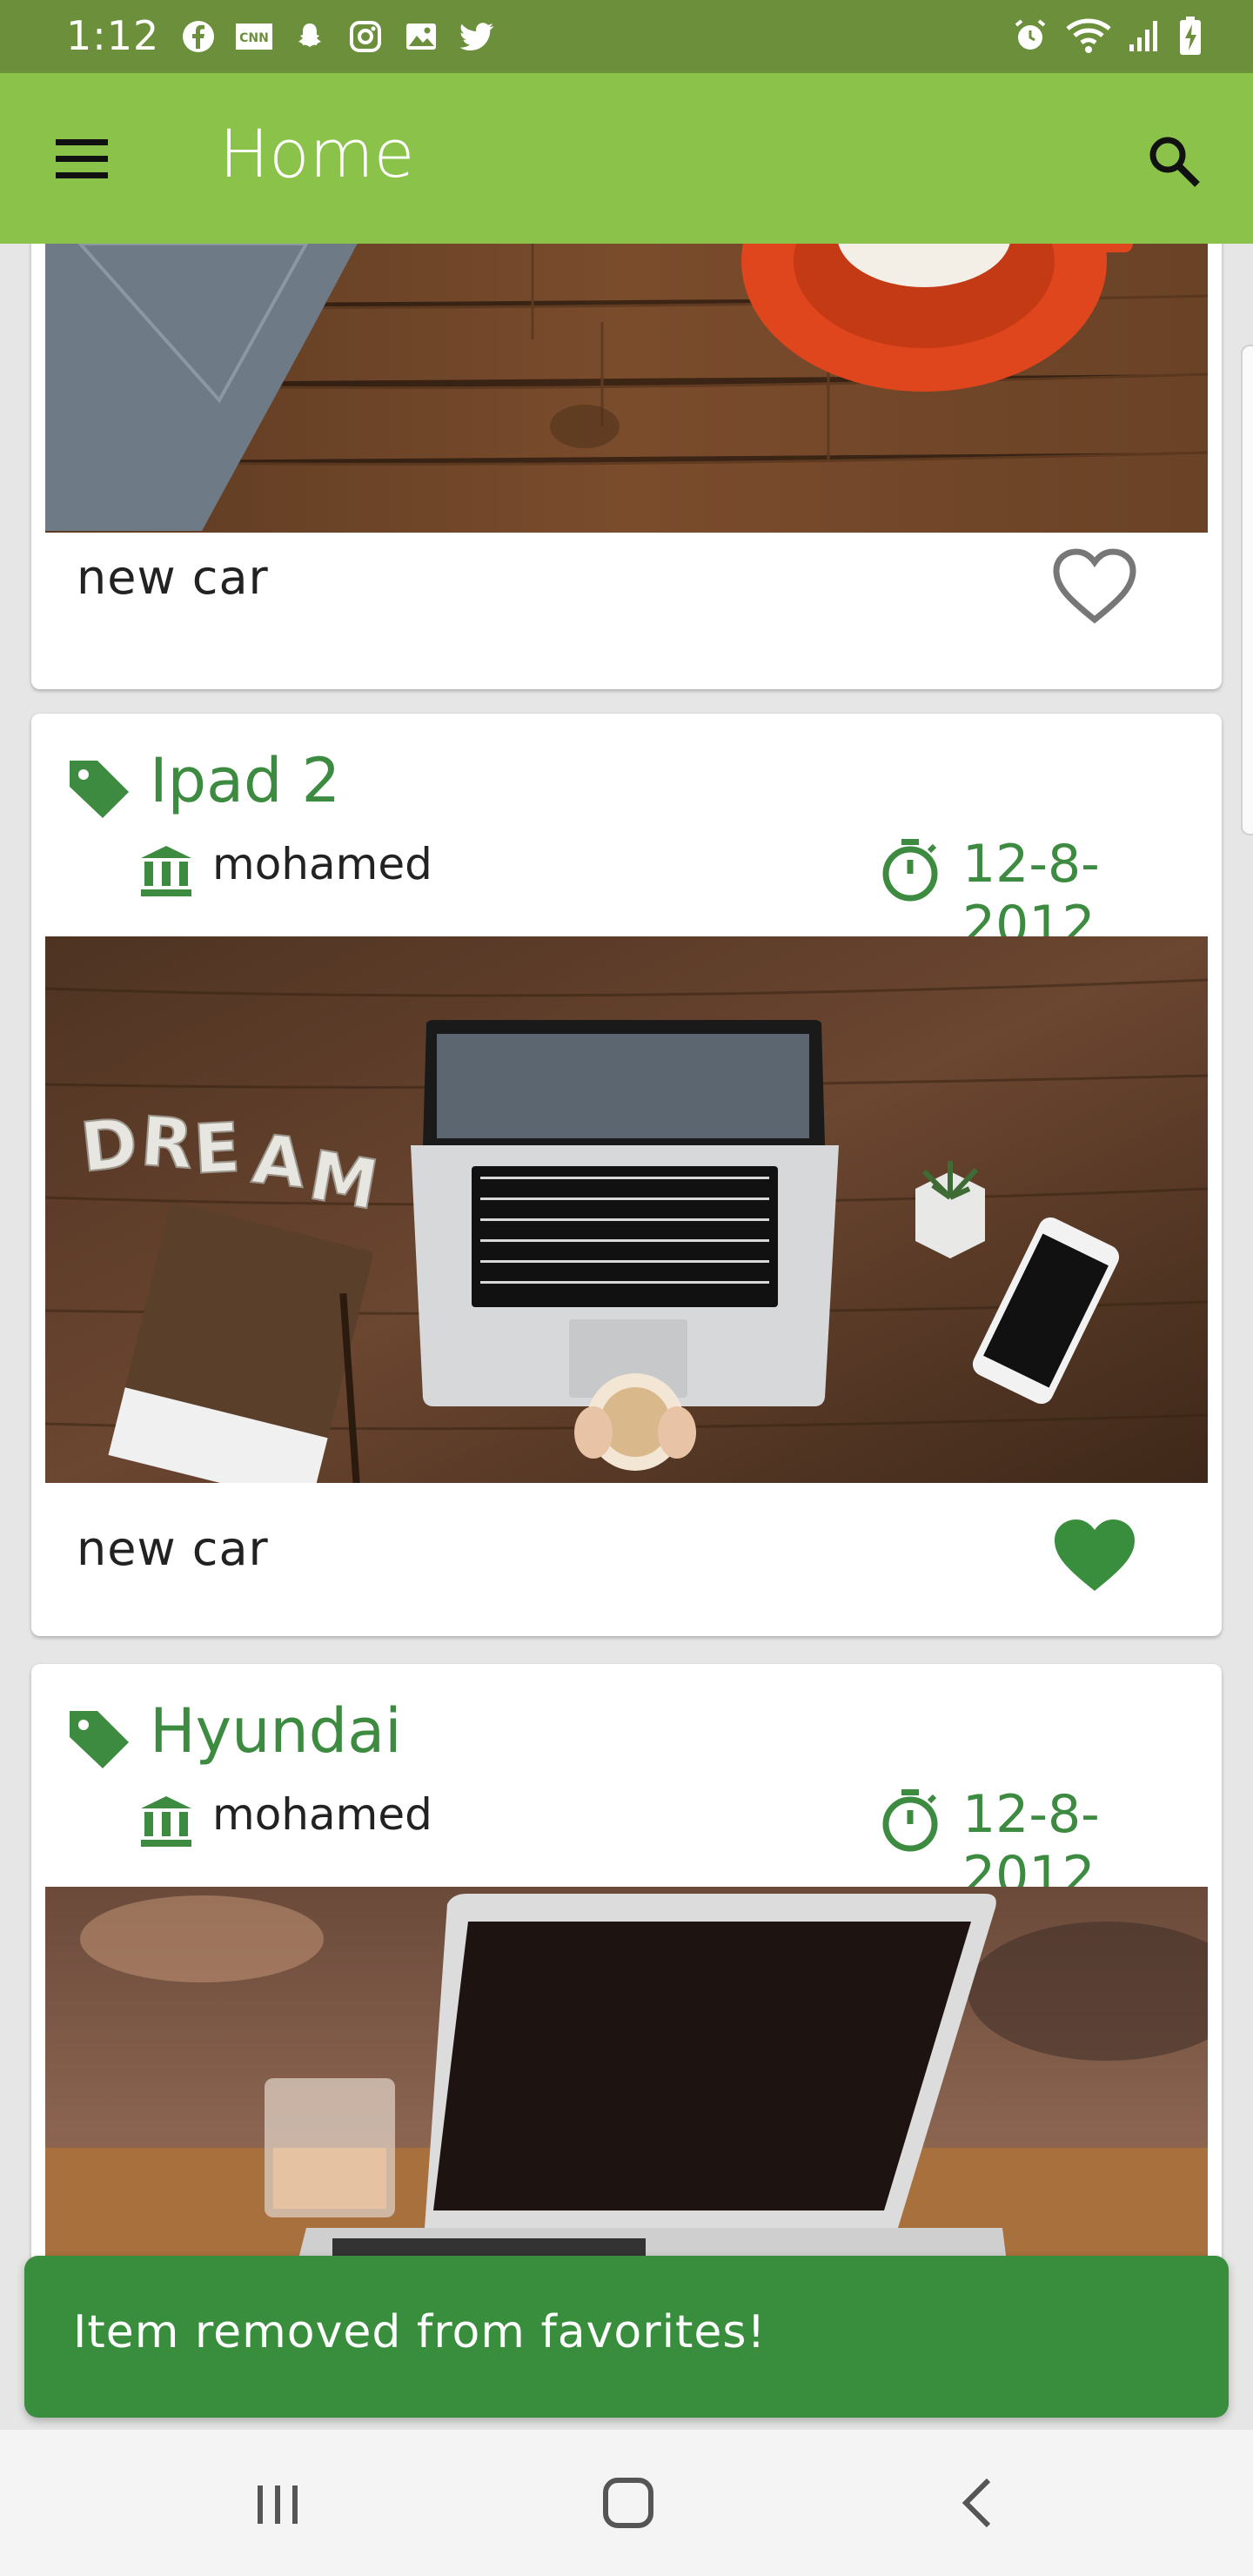  I want to click on menu-button, so click(82, 158).